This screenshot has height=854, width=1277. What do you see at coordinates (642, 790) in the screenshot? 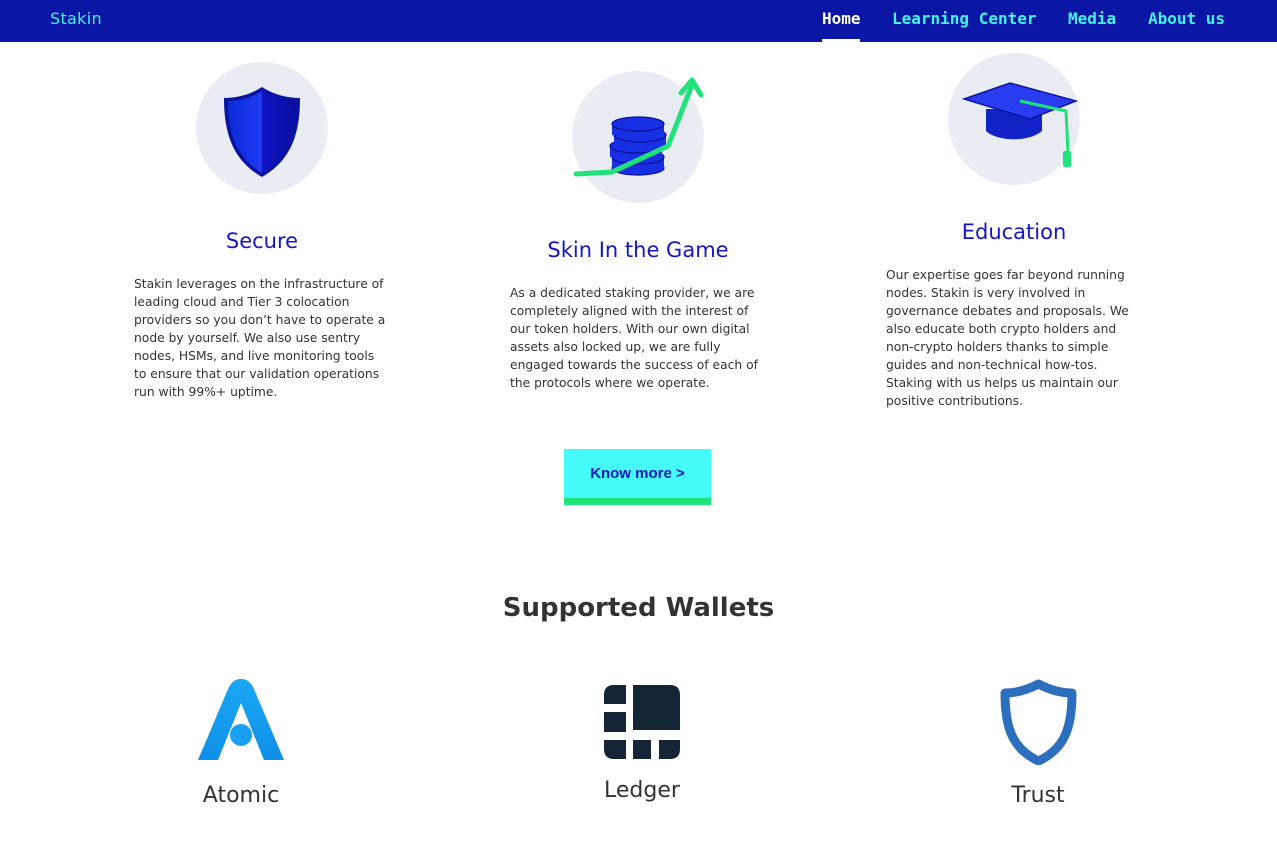
I see `wallet-name: Ledger` at bounding box center [642, 790].